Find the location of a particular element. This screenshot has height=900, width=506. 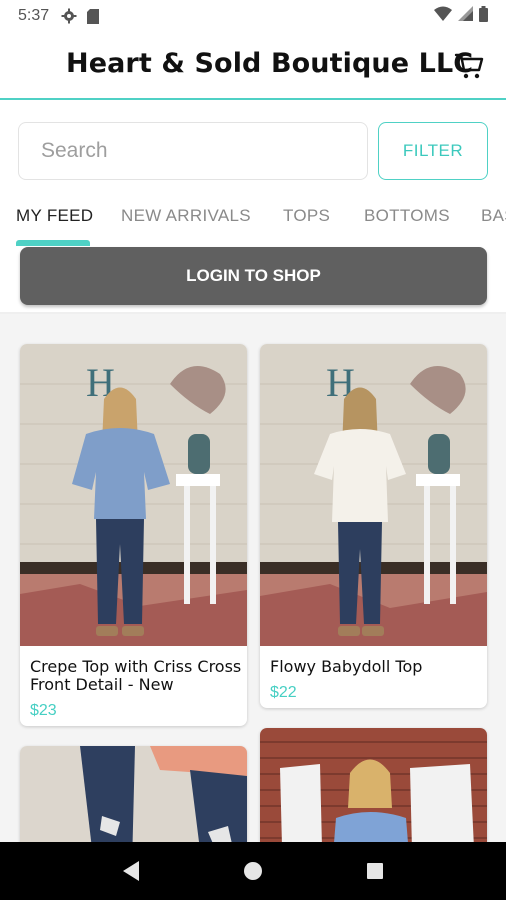

cart-icon is located at coordinates (469, 66).